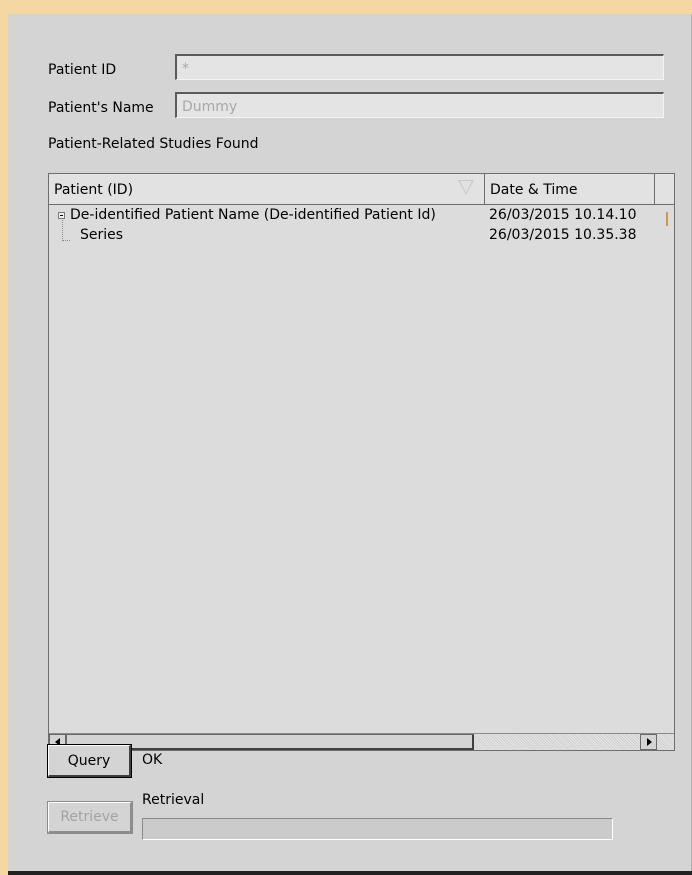 Image resolution: width=692 pixels, height=875 pixels. I want to click on query-button: Query, so click(89, 761).